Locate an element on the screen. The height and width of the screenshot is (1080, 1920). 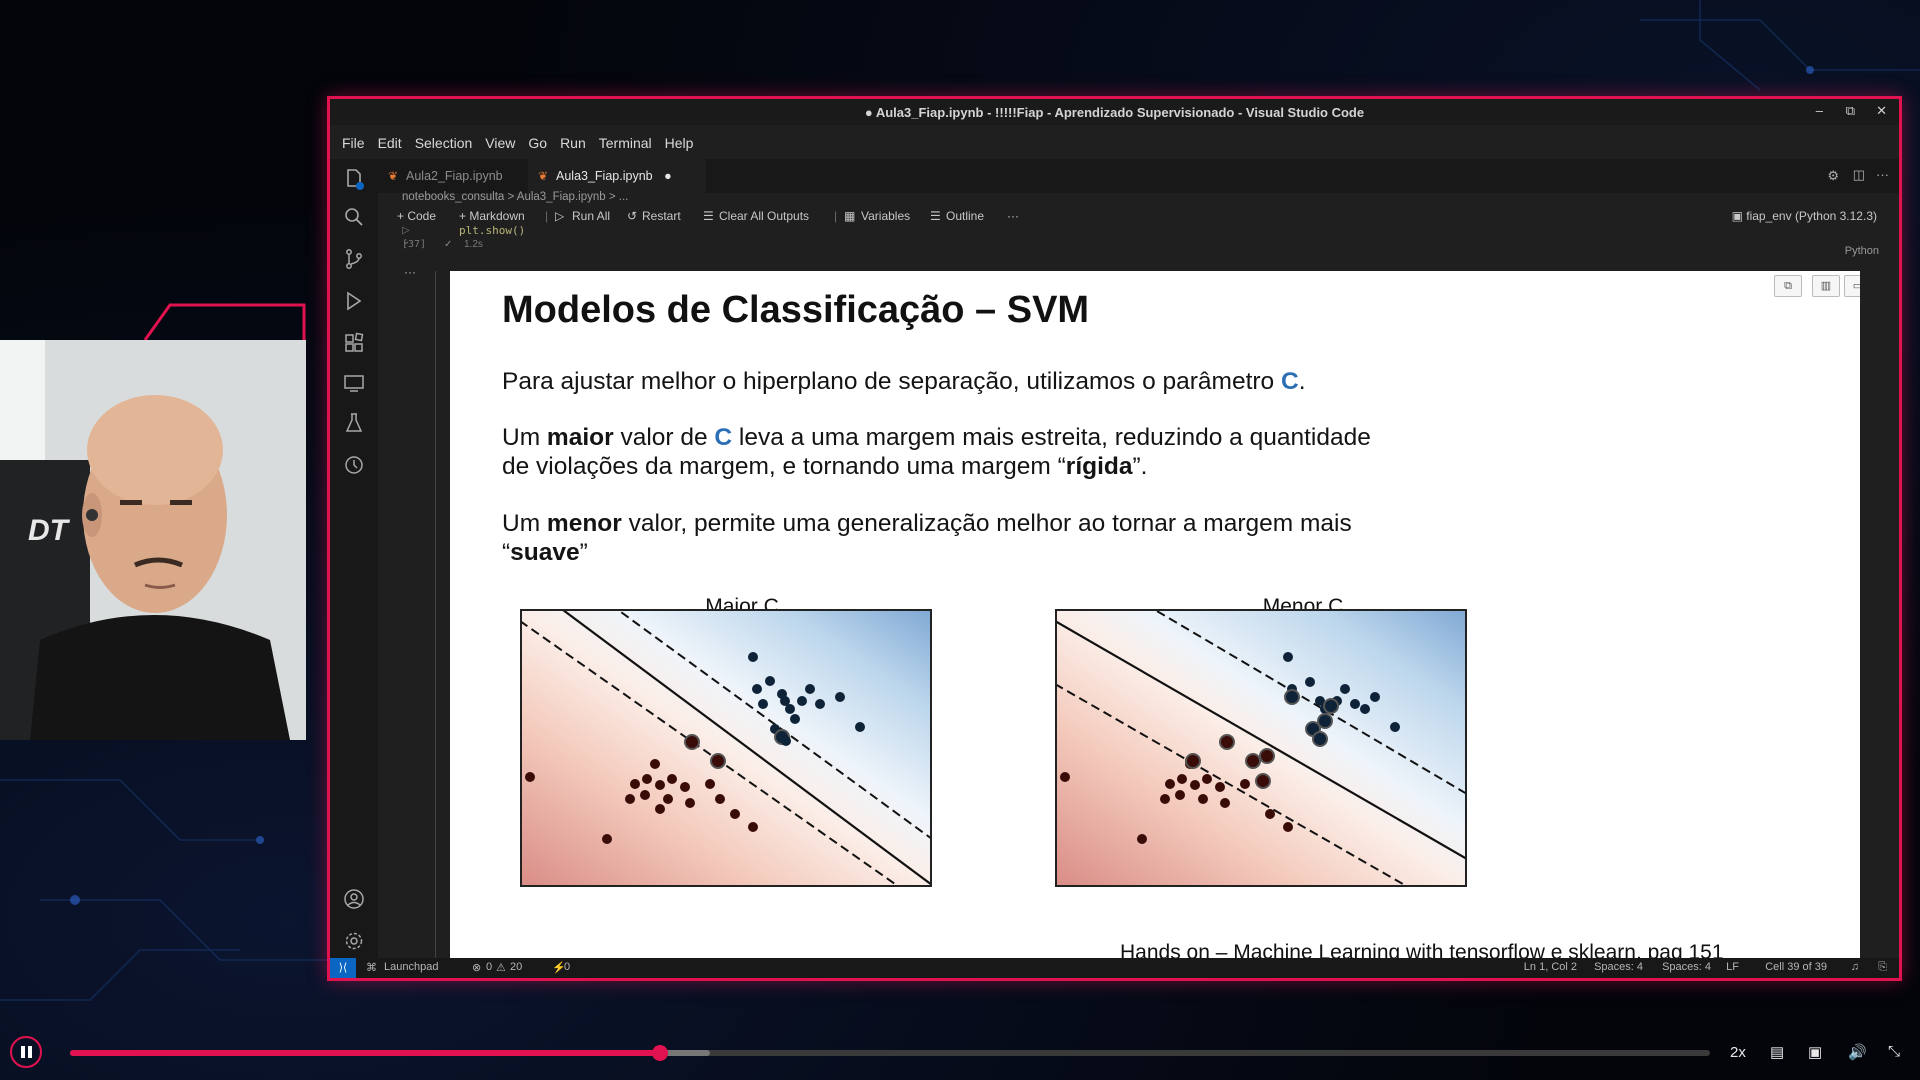
progress-bar is located at coordinates (890, 1053).